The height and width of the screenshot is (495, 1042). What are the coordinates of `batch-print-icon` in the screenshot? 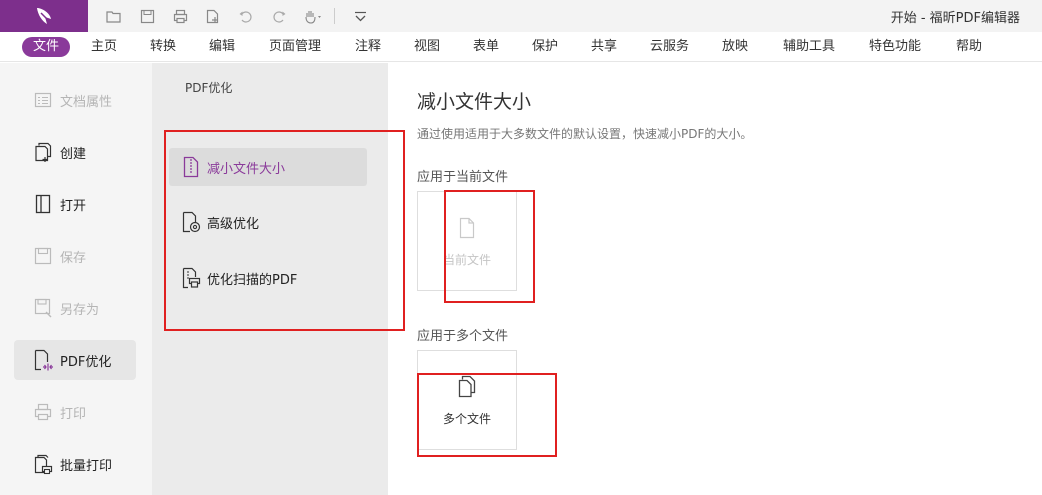 It's located at (43, 464).